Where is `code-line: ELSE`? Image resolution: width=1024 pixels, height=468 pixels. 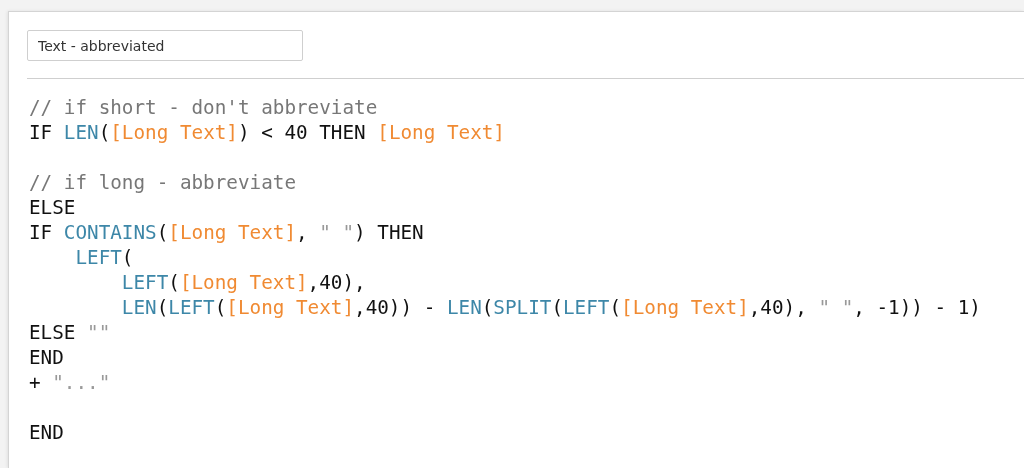
code-line: ELSE is located at coordinates (52, 207).